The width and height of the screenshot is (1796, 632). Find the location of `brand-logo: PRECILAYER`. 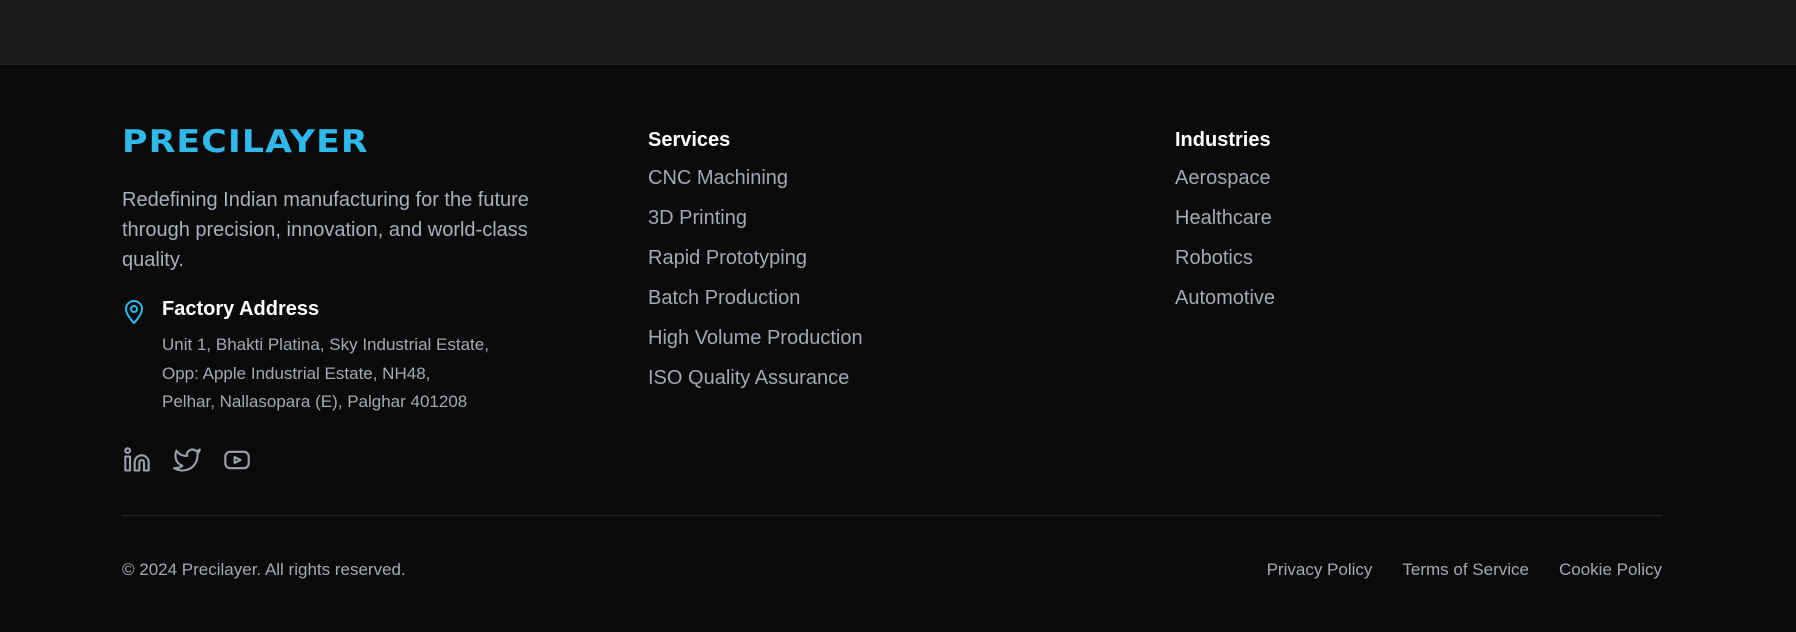

brand-logo: PRECILAYER is located at coordinates (245, 142).